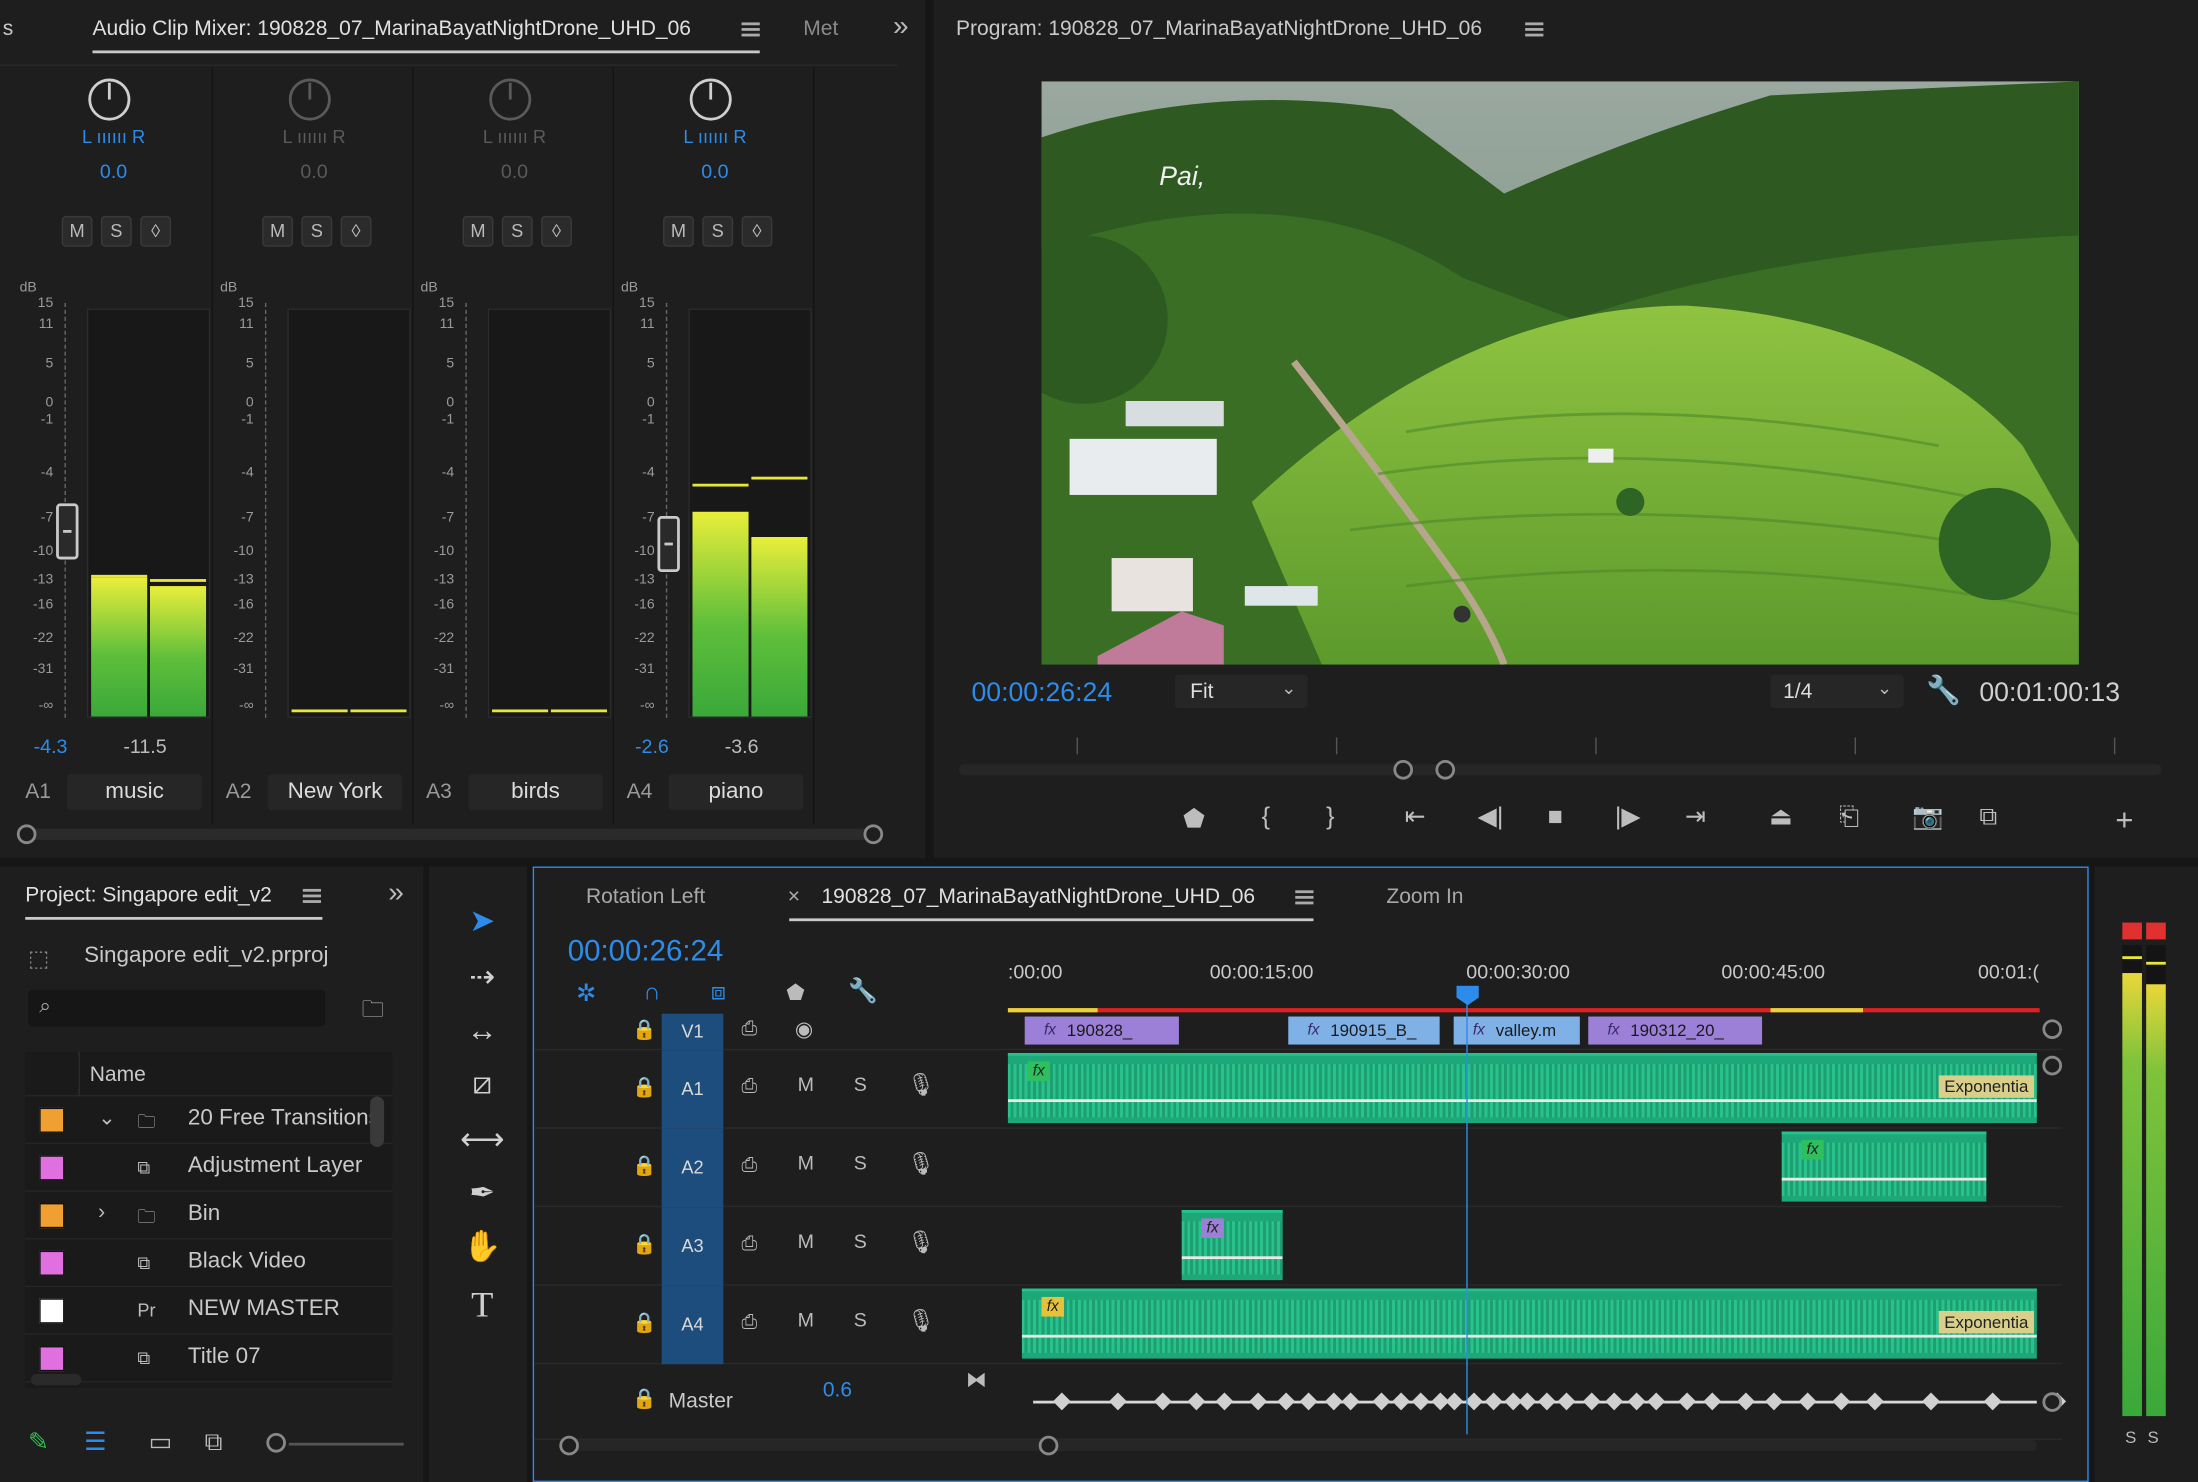 The width and height of the screenshot is (2198, 1482). Describe the element at coordinates (1927, 816) in the screenshot. I see `export-frame-camera-icon: 📷` at that location.